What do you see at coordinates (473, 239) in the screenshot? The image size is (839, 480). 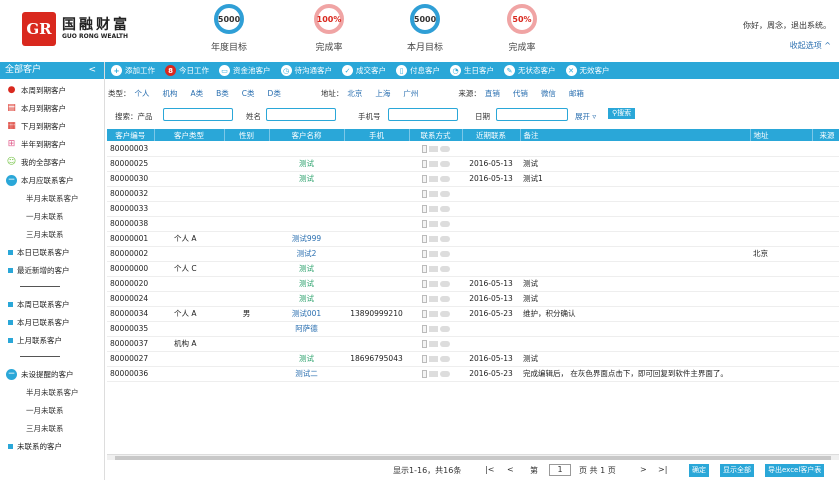 I see `table-row: 80000001 个人 A 测试999` at bounding box center [473, 239].